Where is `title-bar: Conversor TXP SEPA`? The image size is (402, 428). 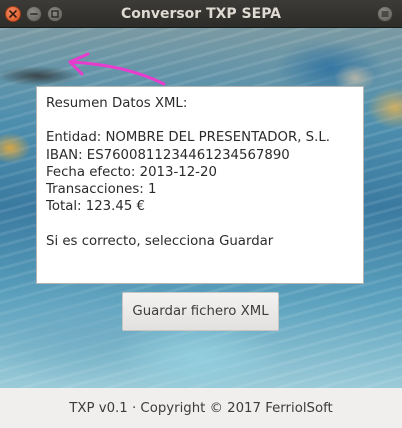 title-bar: Conversor TXP SEPA is located at coordinates (201, 14).